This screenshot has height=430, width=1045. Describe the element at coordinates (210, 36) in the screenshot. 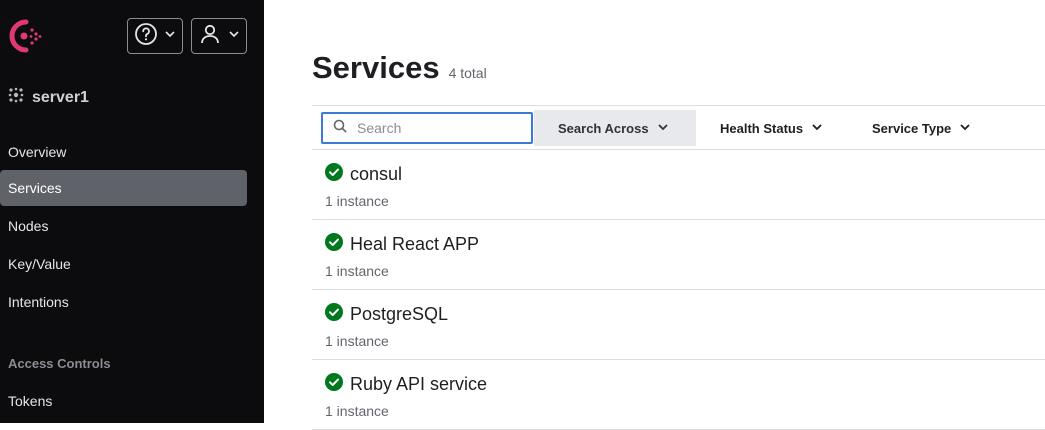

I see `user-icon` at that location.